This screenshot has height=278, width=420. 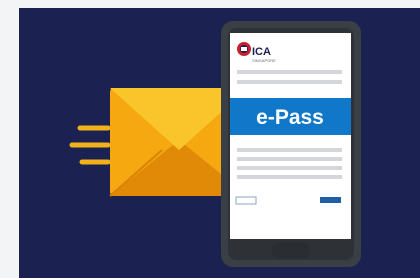 I want to click on ica-logo, so click(x=244, y=49).